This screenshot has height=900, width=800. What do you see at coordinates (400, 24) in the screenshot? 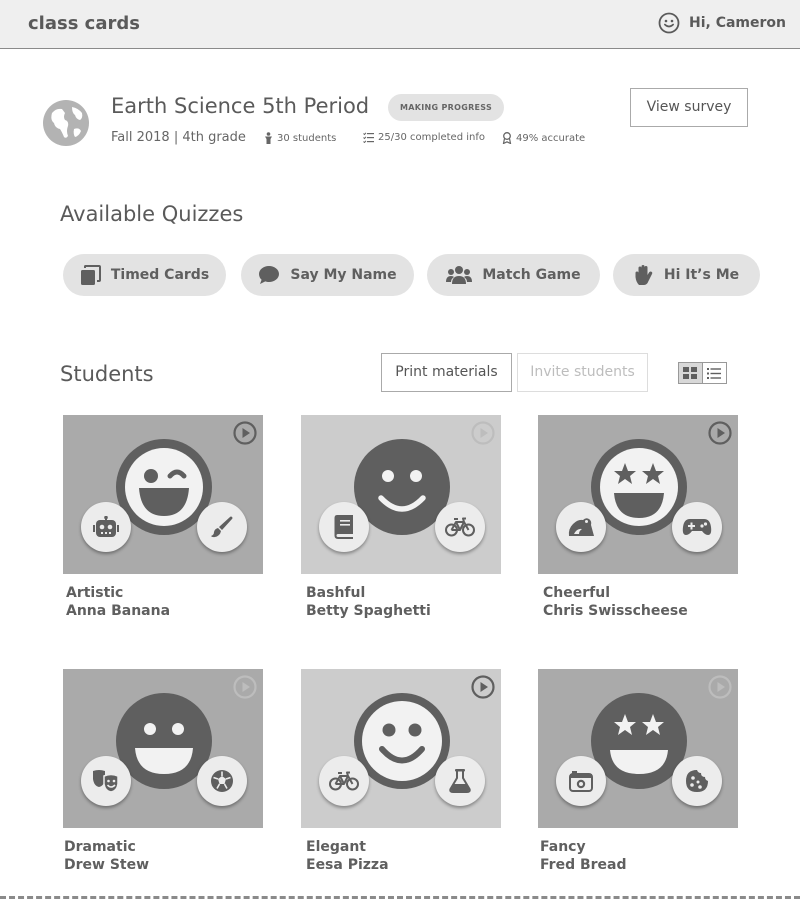
I see `top-bar: class cards Hi, Cameron` at bounding box center [400, 24].